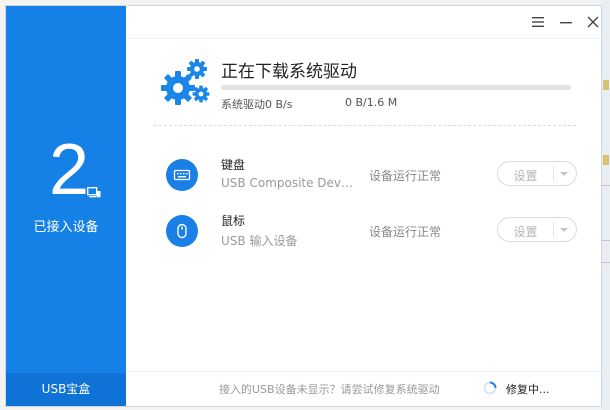 This screenshot has width=610, height=410. Describe the element at coordinates (69, 170) in the screenshot. I see `device-count: 2` at that location.